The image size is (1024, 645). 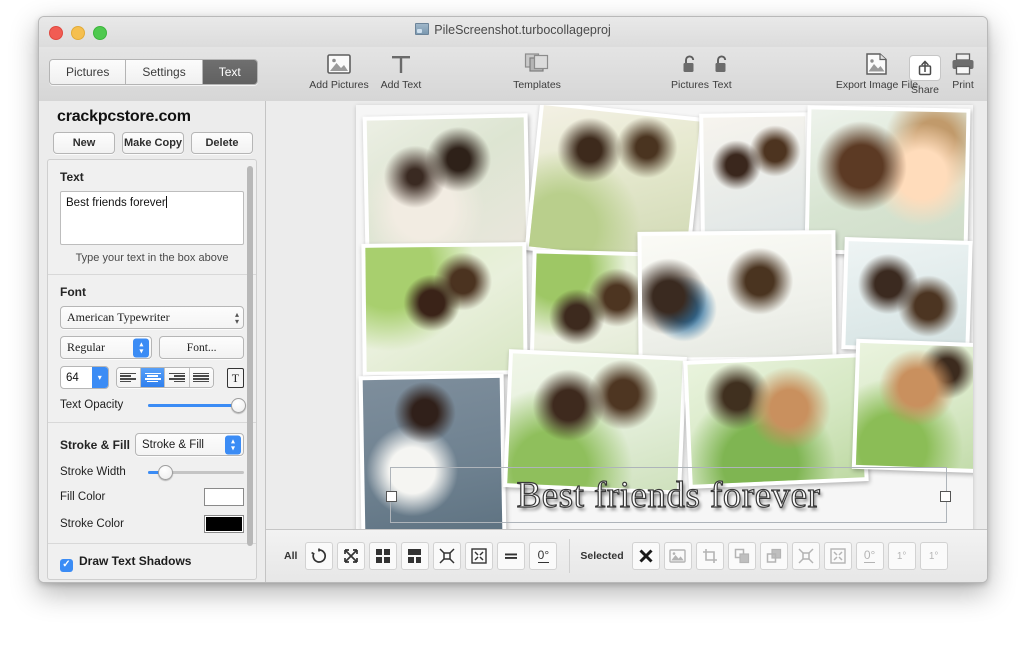 What do you see at coordinates (250, 356) in the screenshot?
I see `sidebar-scrollbar-thumb` at bounding box center [250, 356].